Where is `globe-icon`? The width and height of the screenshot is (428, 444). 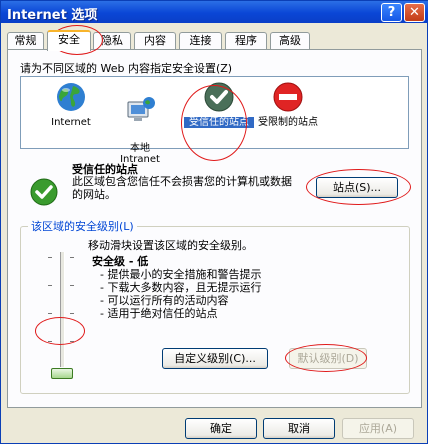 globe-icon is located at coordinates (71, 97).